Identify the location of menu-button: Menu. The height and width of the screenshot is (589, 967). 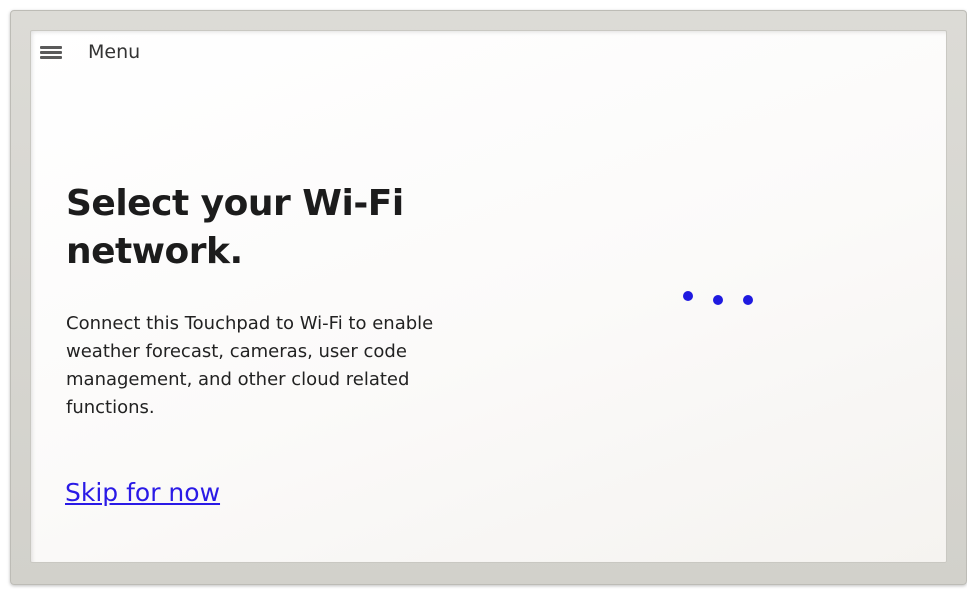
(90, 52).